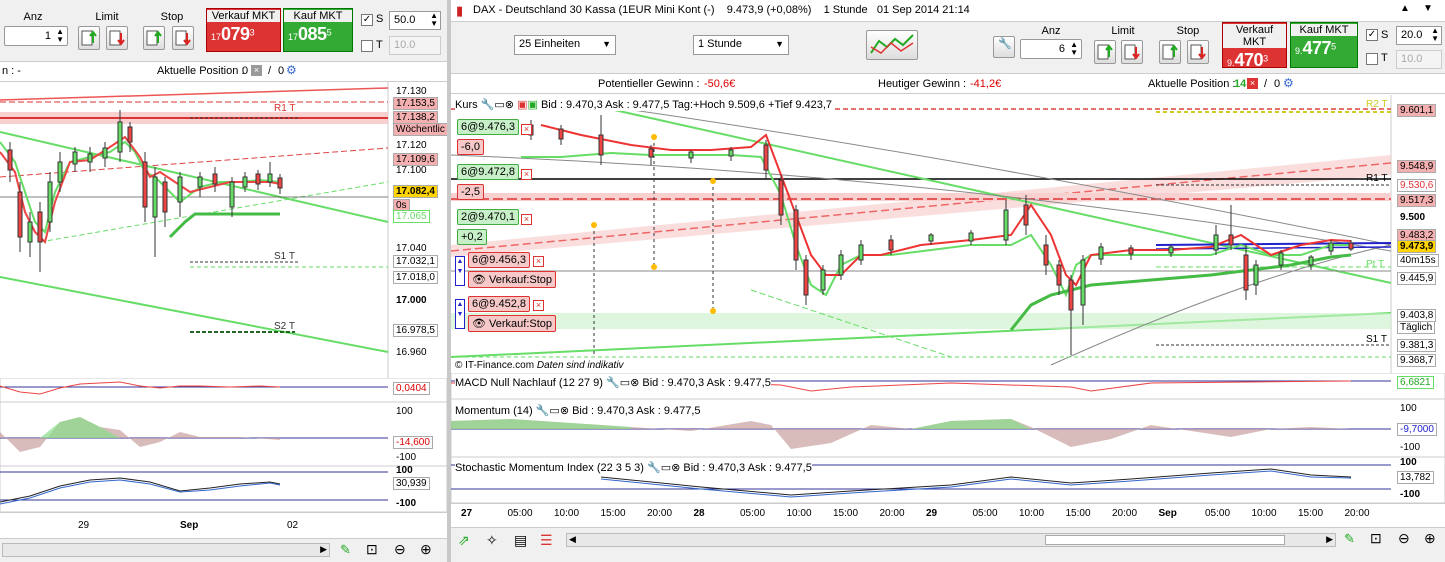  What do you see at coordinates (1428, 8) in the screenshot?
I see `scroll-down-icon: ▼` at bounding box center [1428, 8].